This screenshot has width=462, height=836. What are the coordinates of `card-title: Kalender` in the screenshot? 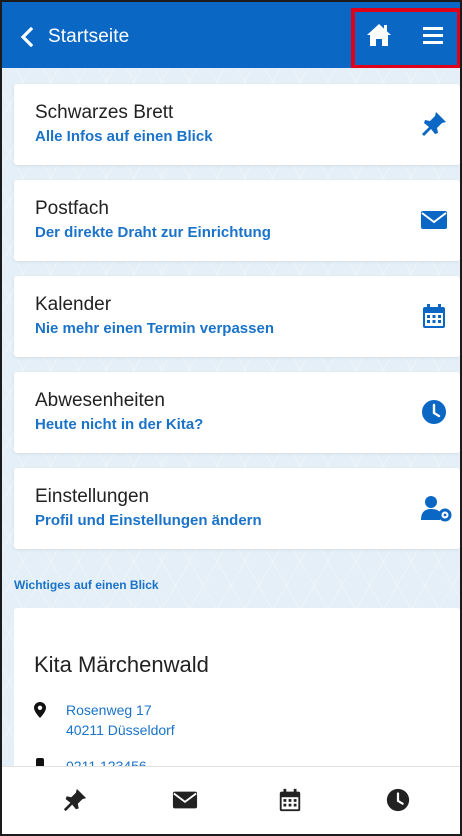 It's located at (73, 304).